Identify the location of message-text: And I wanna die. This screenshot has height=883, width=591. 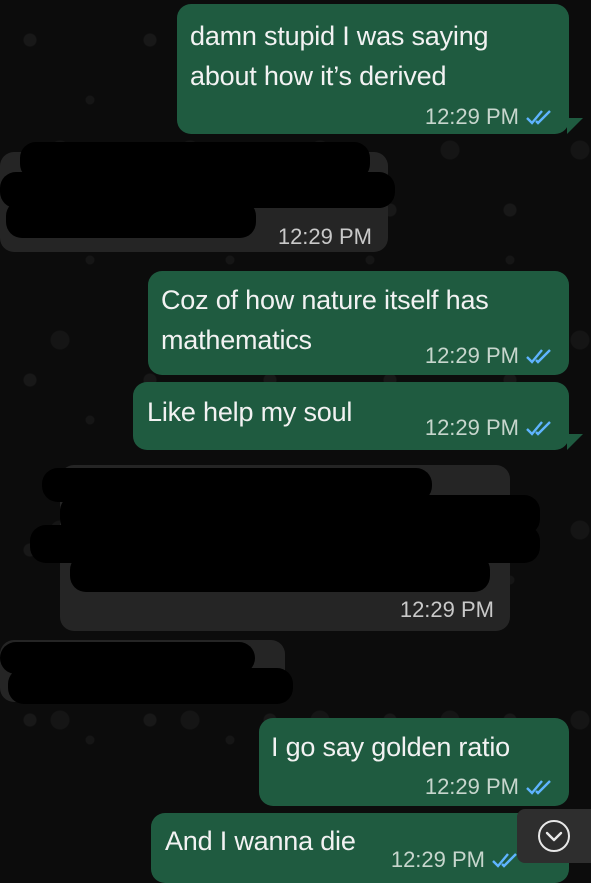
(260, 841).